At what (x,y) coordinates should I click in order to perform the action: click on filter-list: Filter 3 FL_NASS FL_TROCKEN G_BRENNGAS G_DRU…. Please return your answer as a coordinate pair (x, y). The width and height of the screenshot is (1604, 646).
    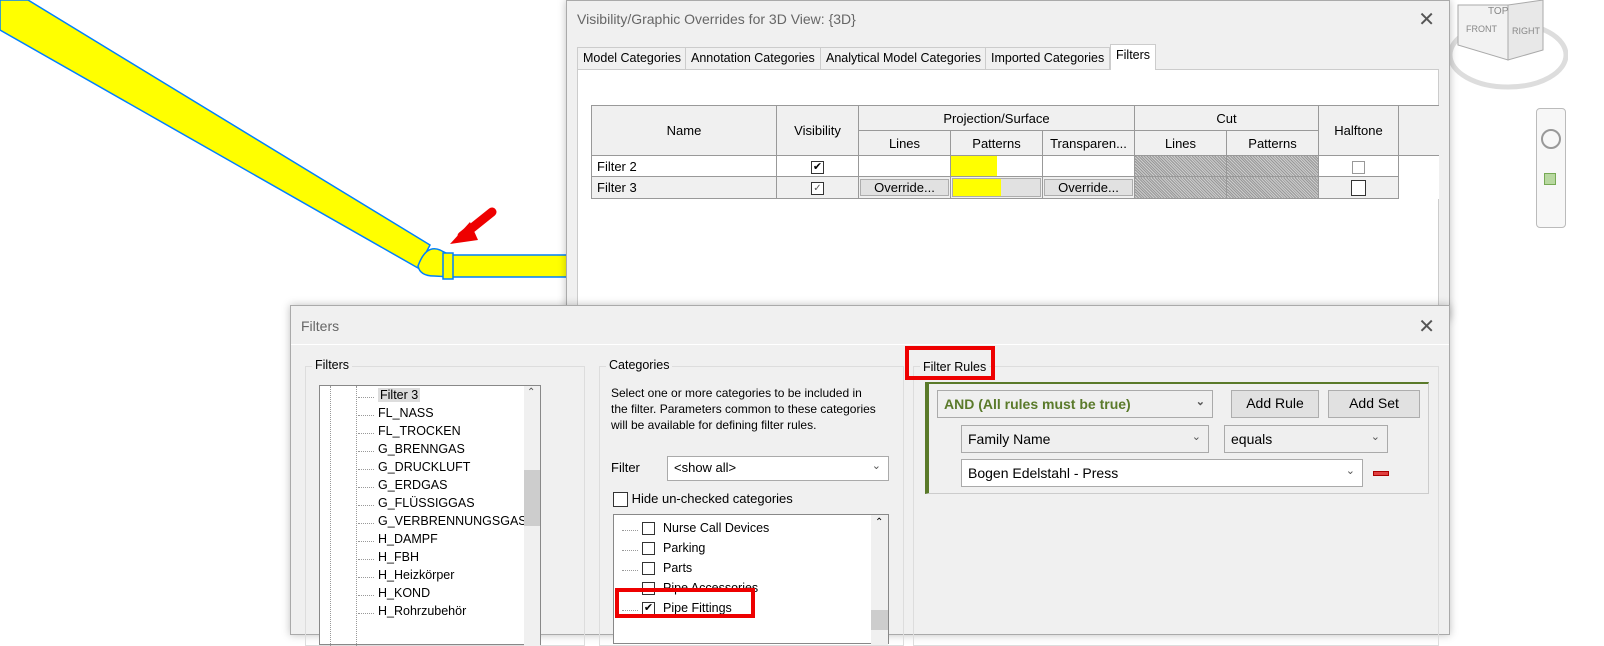
    Looking at the image, I should click on (430, 515).